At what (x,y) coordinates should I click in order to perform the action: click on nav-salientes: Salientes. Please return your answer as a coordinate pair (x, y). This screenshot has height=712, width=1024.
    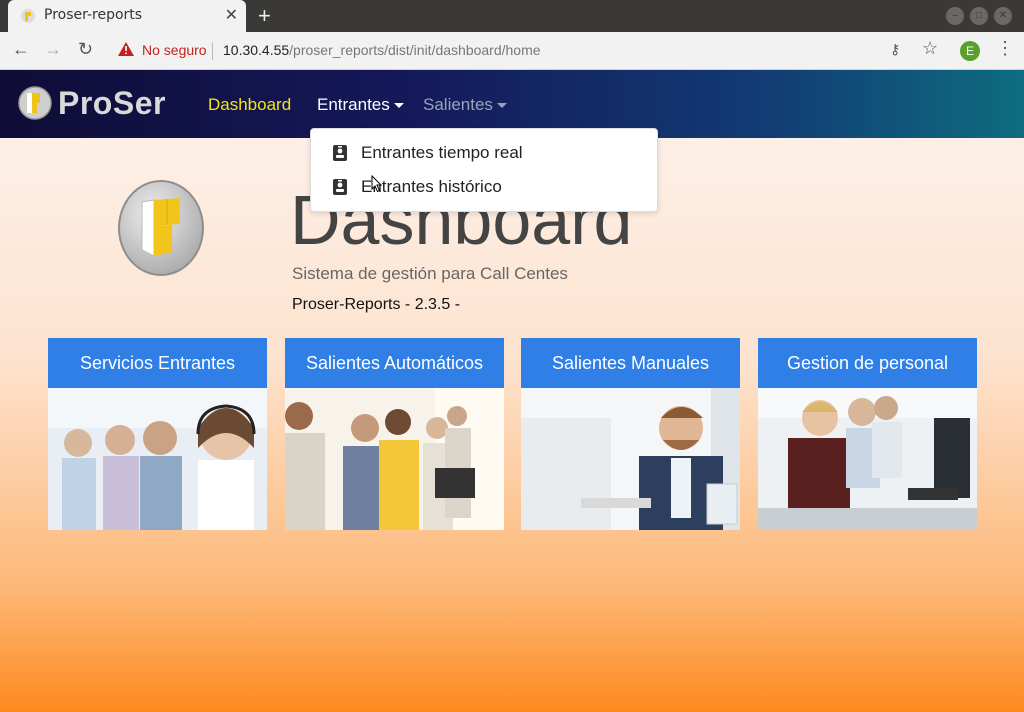
    Looking at the image, I should click on (465, 105).